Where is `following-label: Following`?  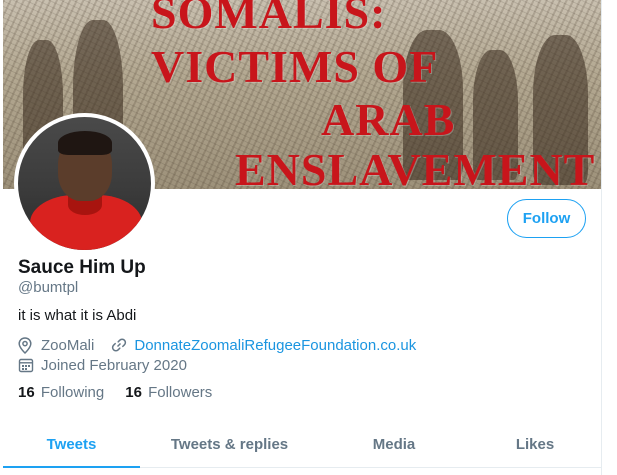
following-label: Following is located at coordinates (72, 392).